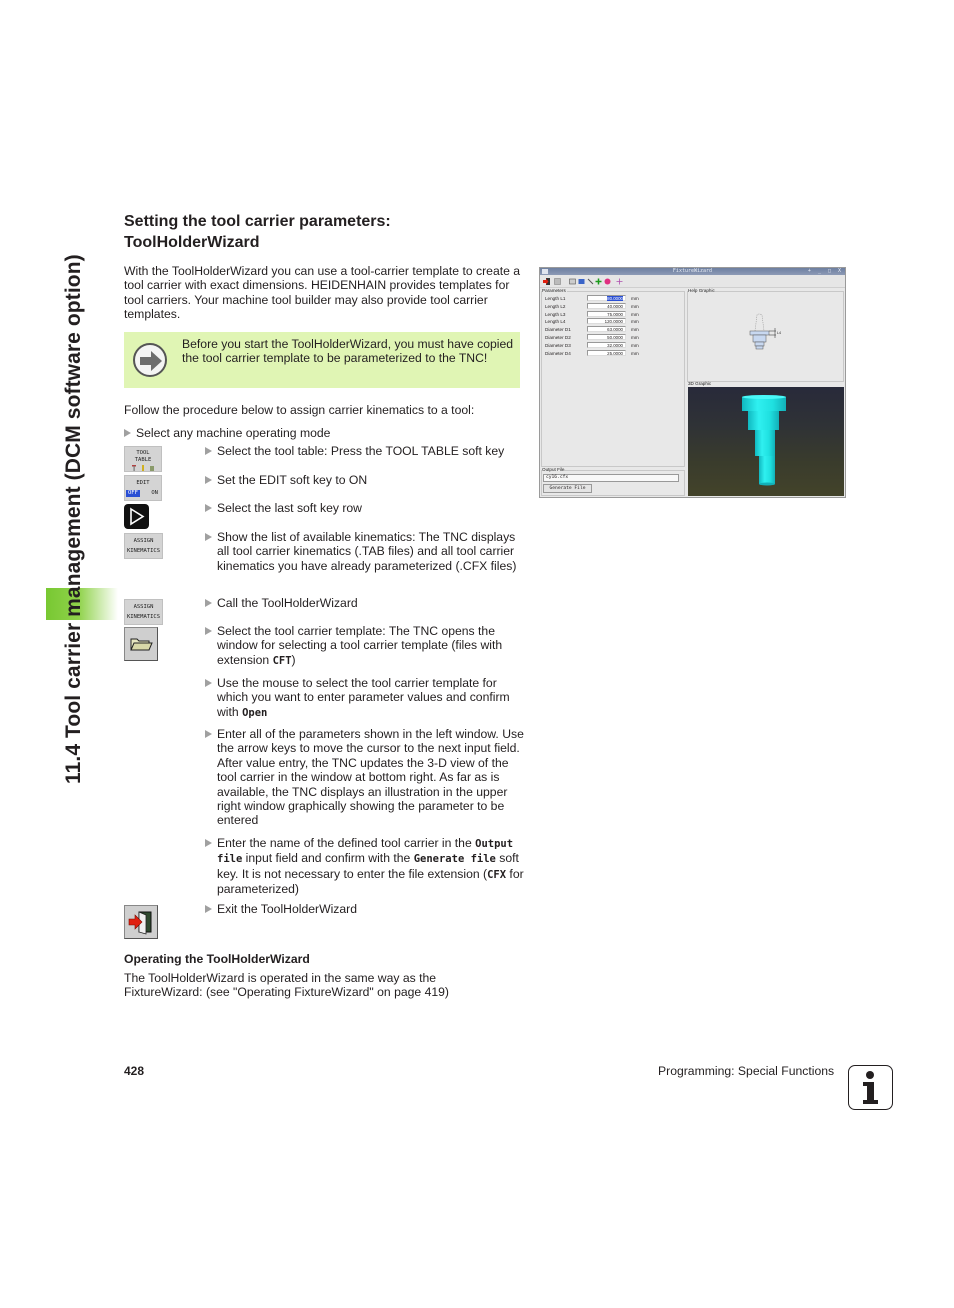  I want to click on parameter-label: Length L4, so click(555, 322).